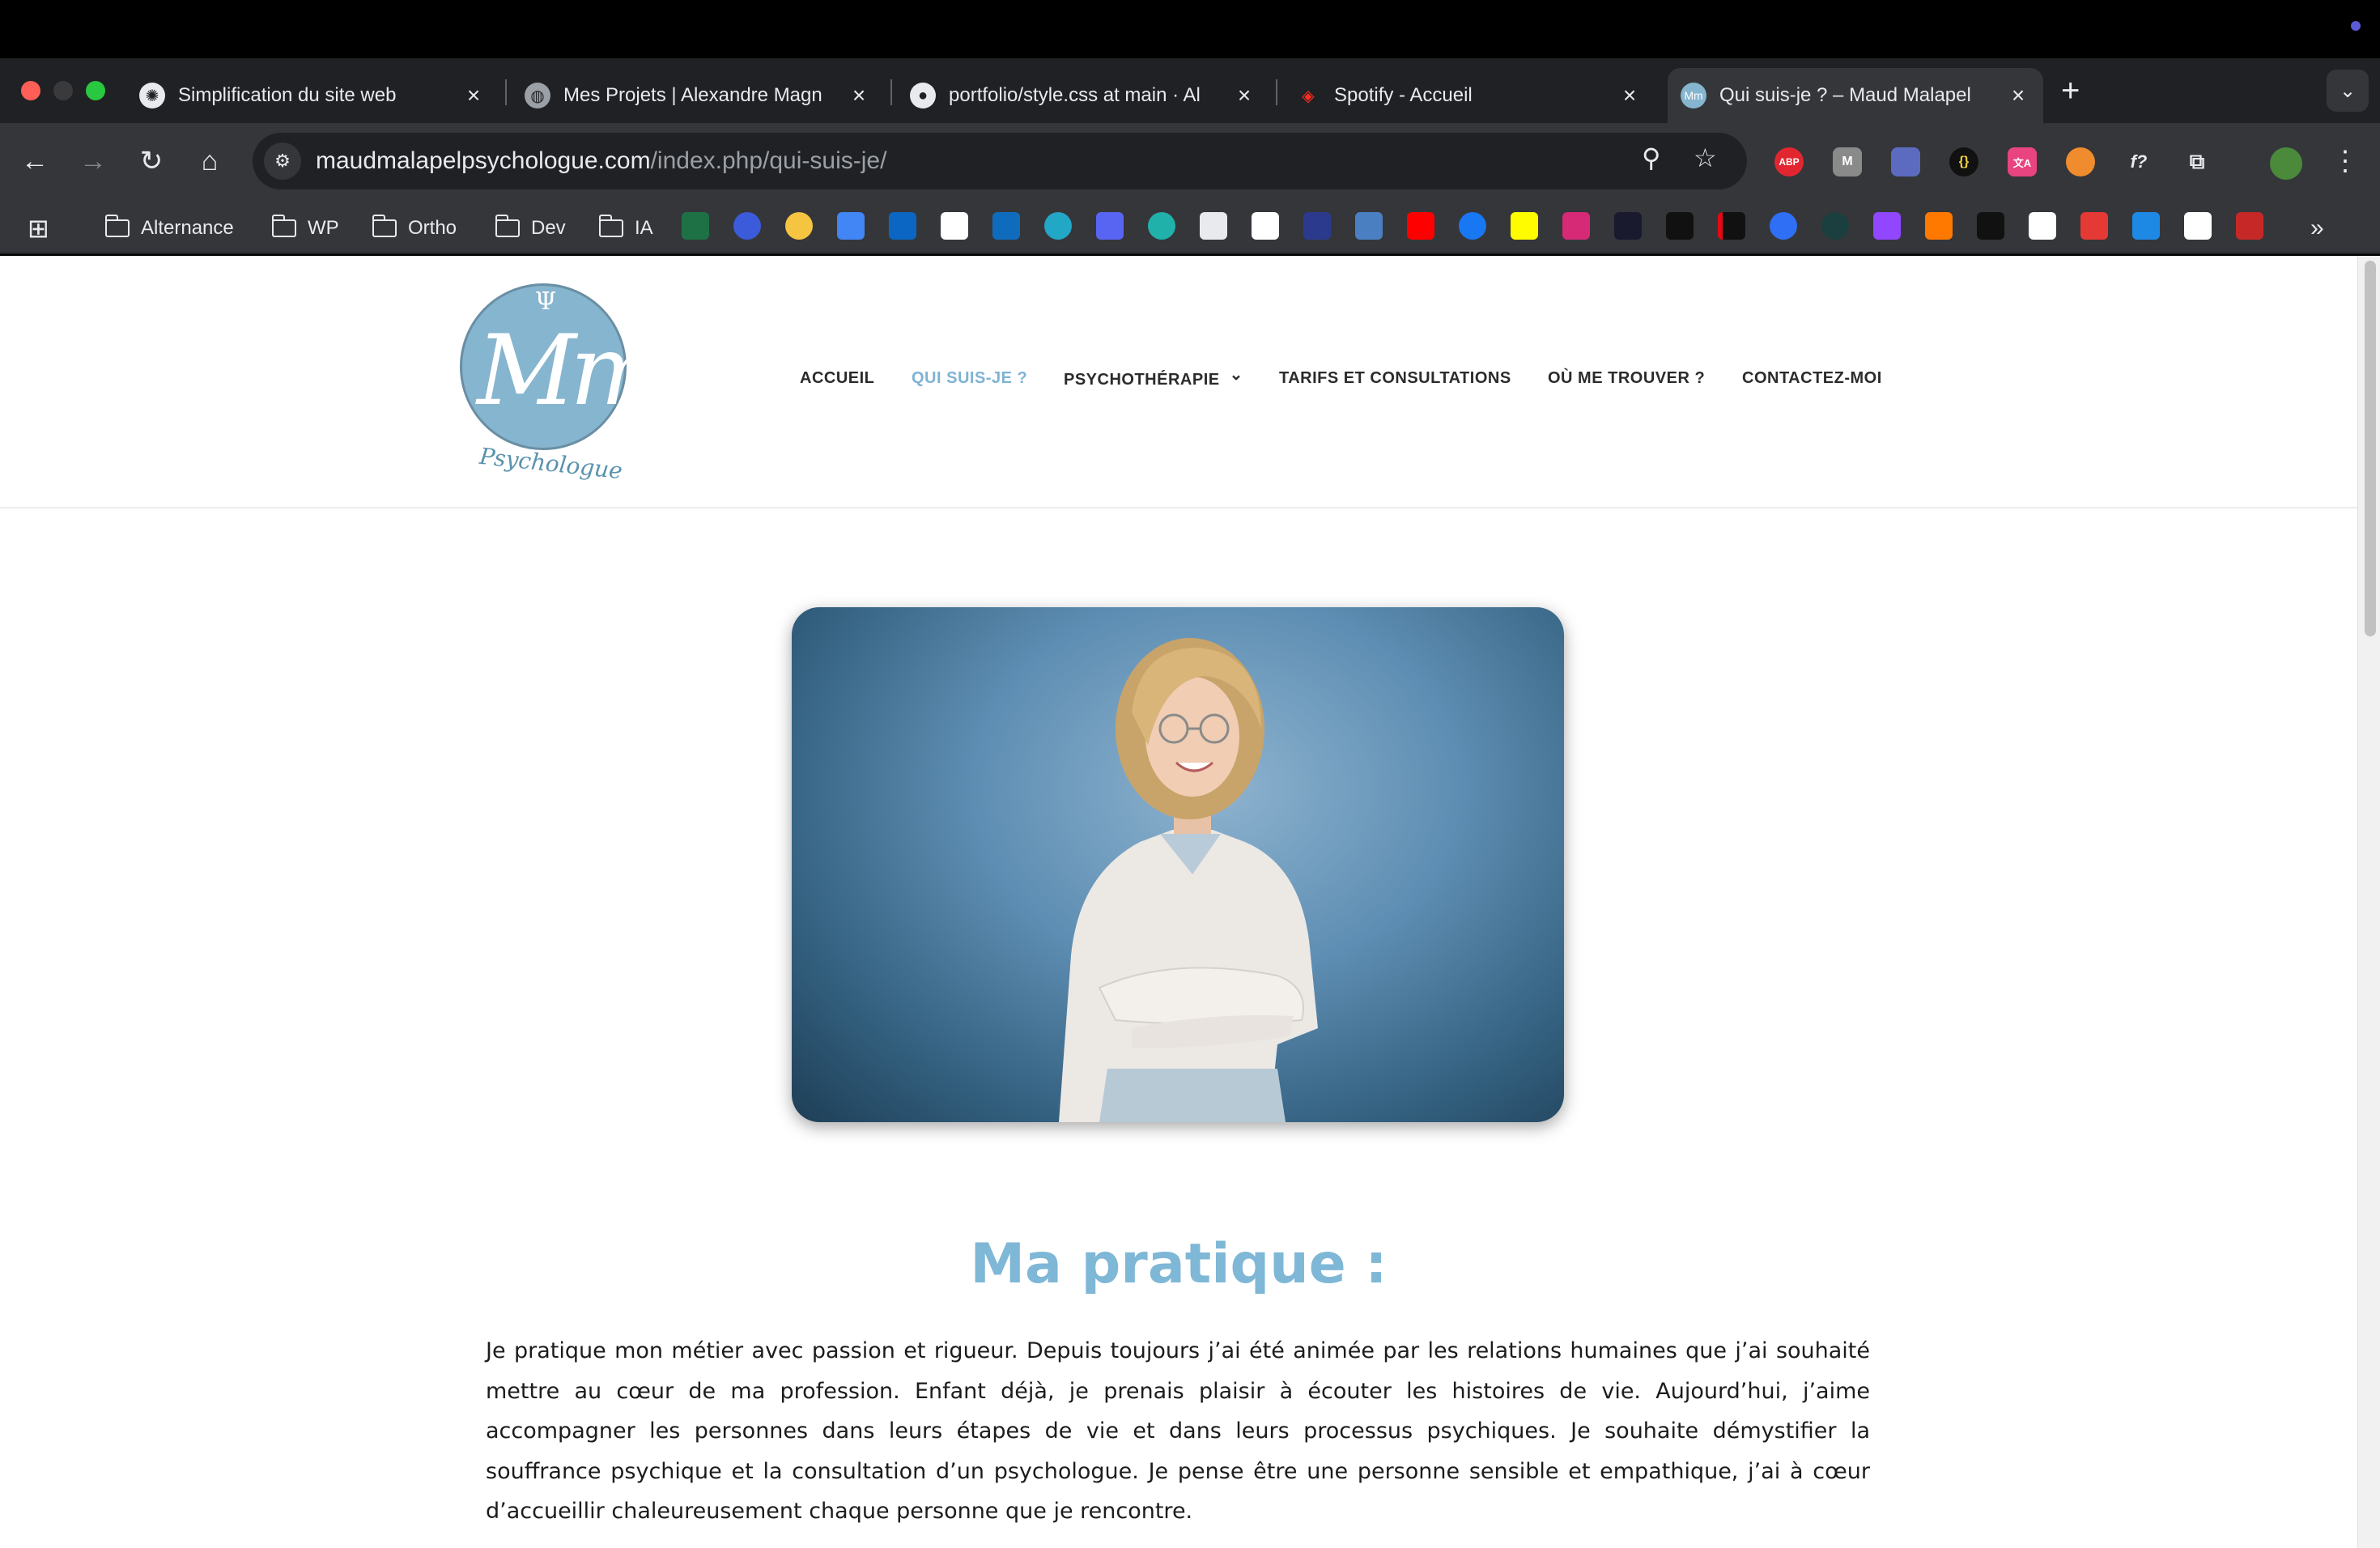 This screenshot has width=2380, height=1548. I want to click on url-host: maudmalapelpsychologue.com, so click(483, 160).